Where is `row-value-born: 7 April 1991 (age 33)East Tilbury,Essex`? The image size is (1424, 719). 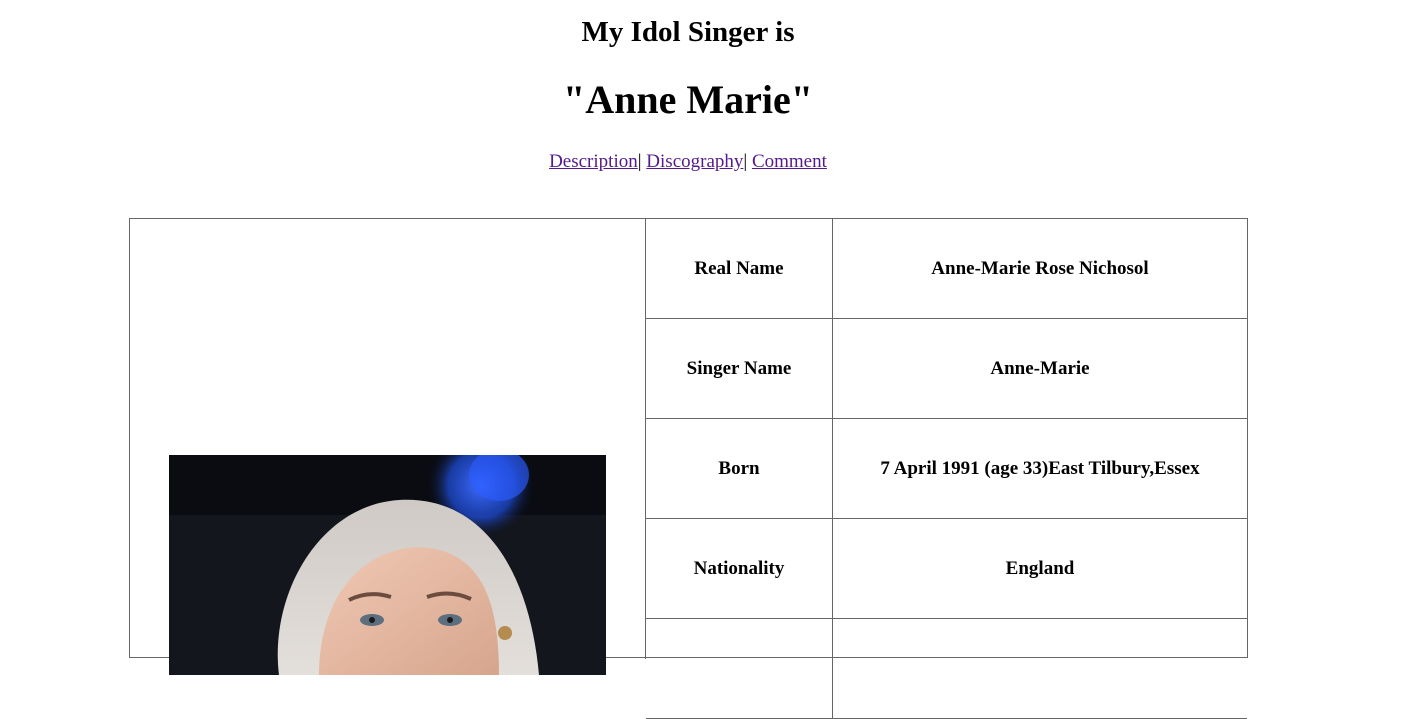
row-value-born: 7 April 1991 (age 33)East Tilbury,Essex is located at coordinates (1040, 468).